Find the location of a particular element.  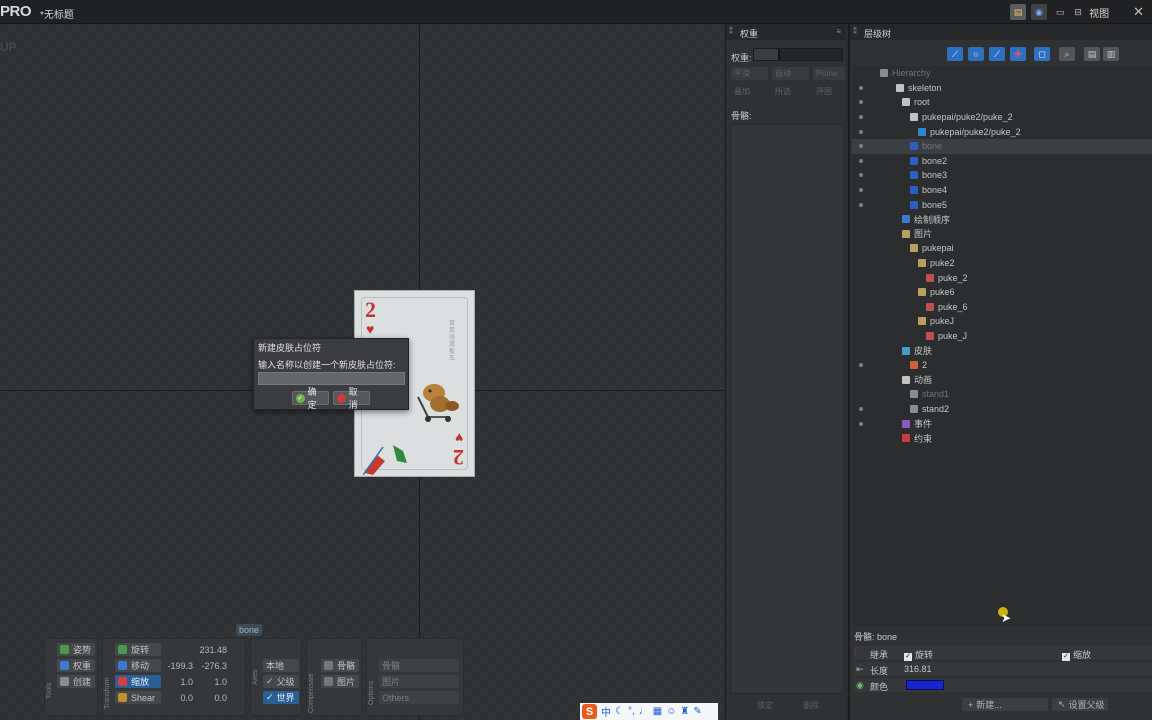

tree-row: 约束 is located at coordinates (1002, 438).